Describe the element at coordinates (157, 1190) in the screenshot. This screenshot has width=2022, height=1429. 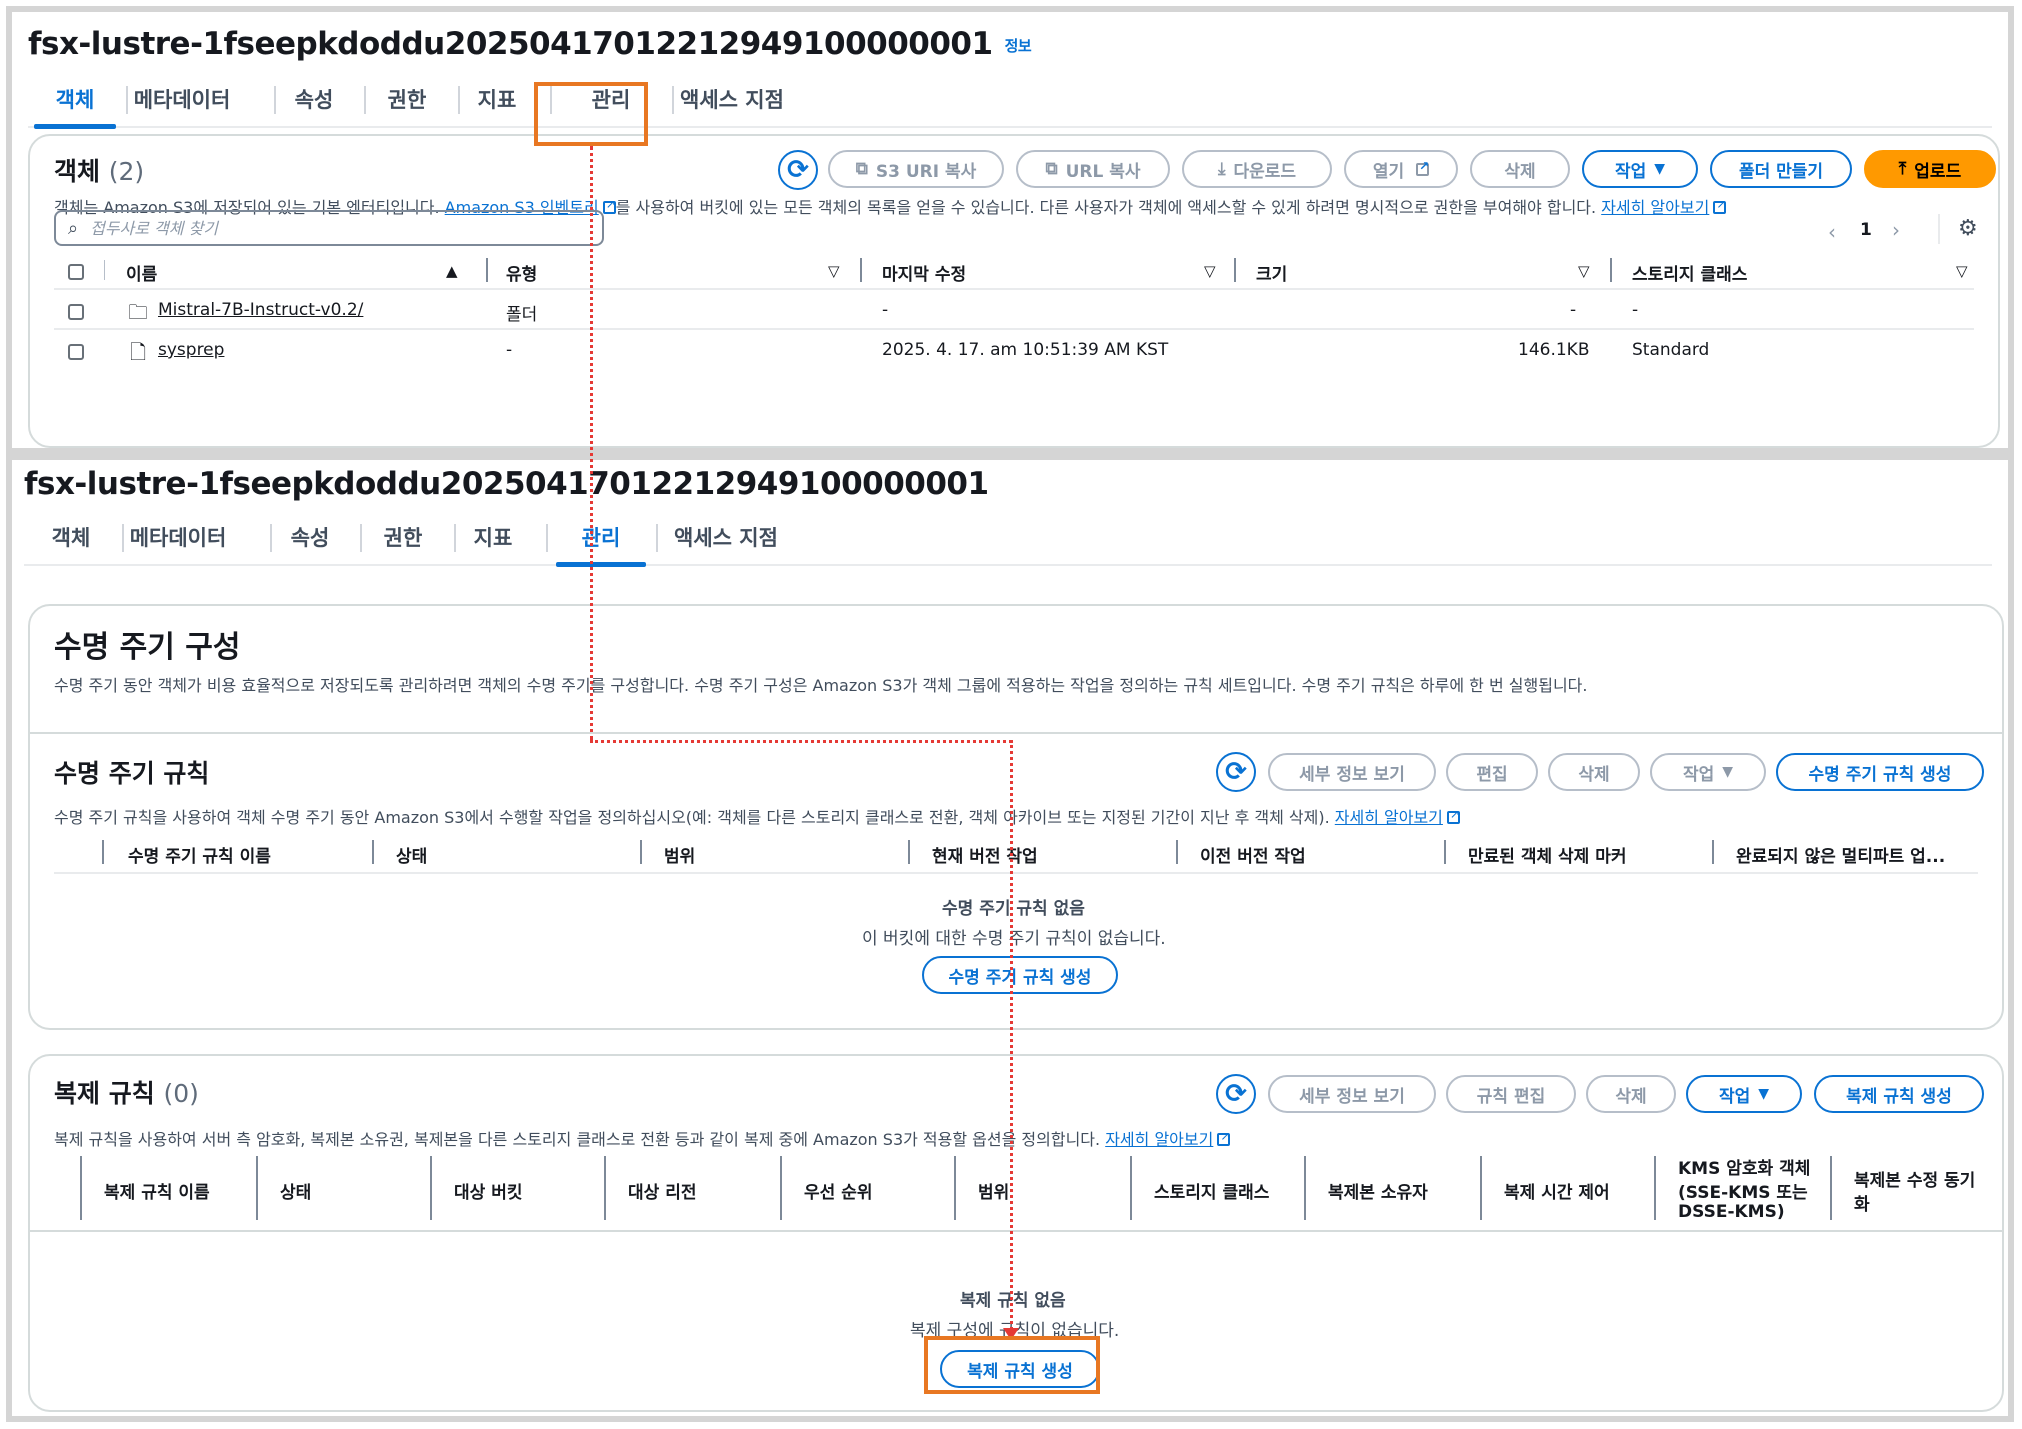
I see `col-replication-rule-name: 복제 규칙 이름` at that location.